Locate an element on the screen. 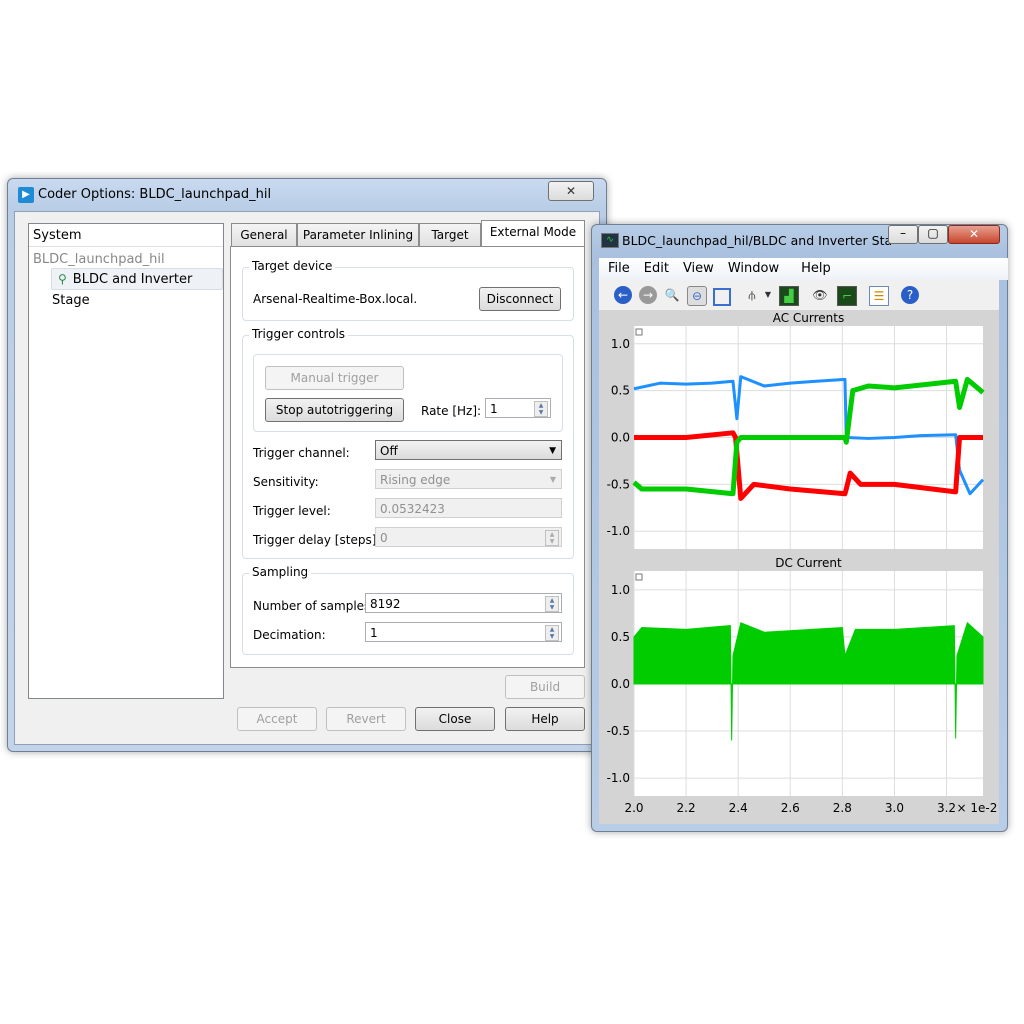 This screenshot has width=1024, height=1024. x-tick-label: 2.4 is located at coordinates (738, 808).